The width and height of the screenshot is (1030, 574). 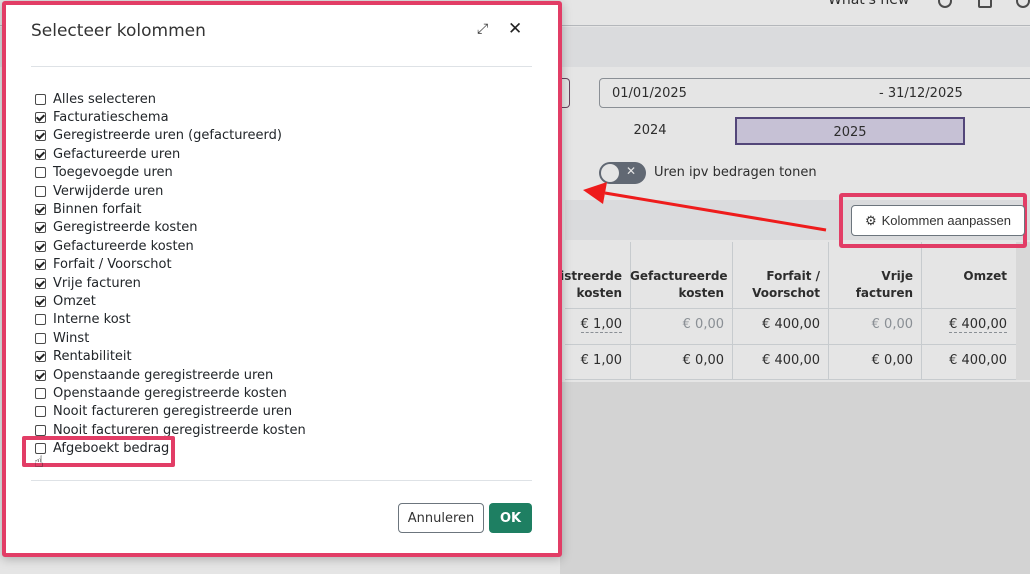 What do you see at coordinates (482, 29) in the screenshot?
I see `expand-icon: ⤢` at bounding box center [482, 29].